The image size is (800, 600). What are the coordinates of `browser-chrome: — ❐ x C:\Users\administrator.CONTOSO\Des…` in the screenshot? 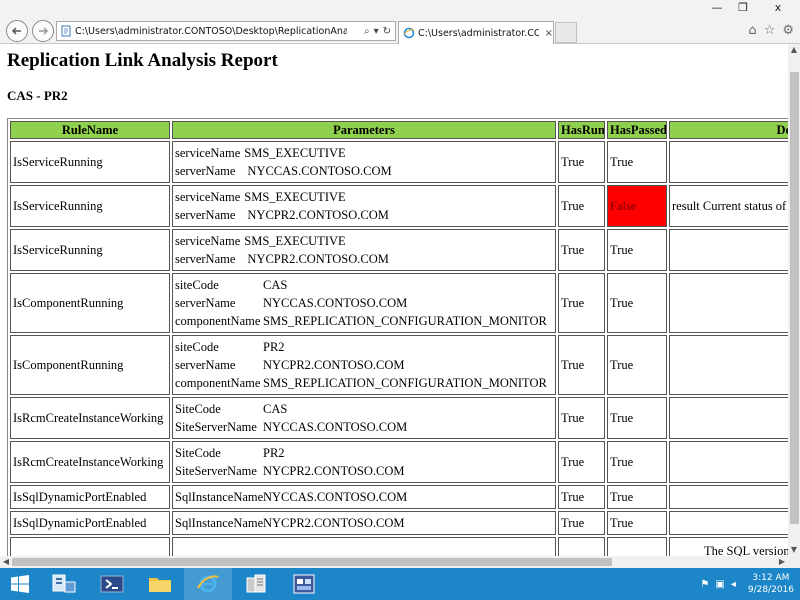 It's located at (400, 22).